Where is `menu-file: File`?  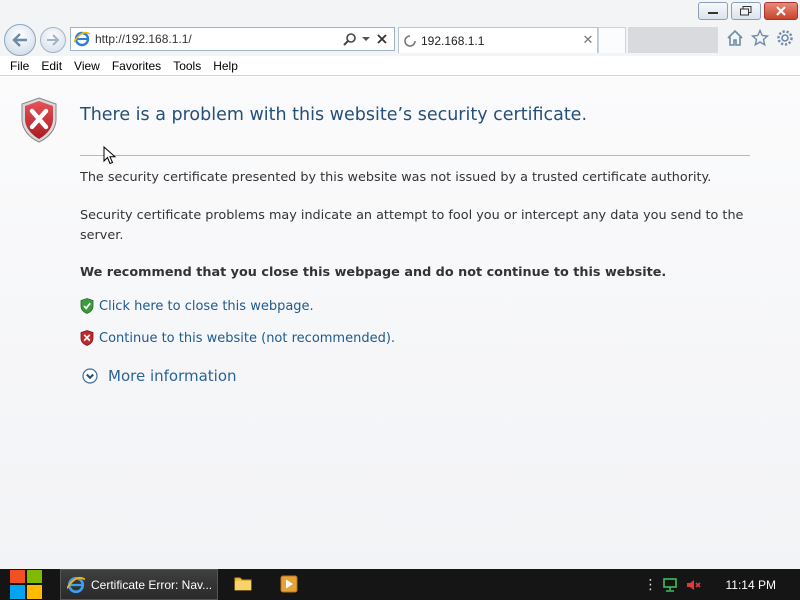
menu-file: File is located at coordinates (19, 66).